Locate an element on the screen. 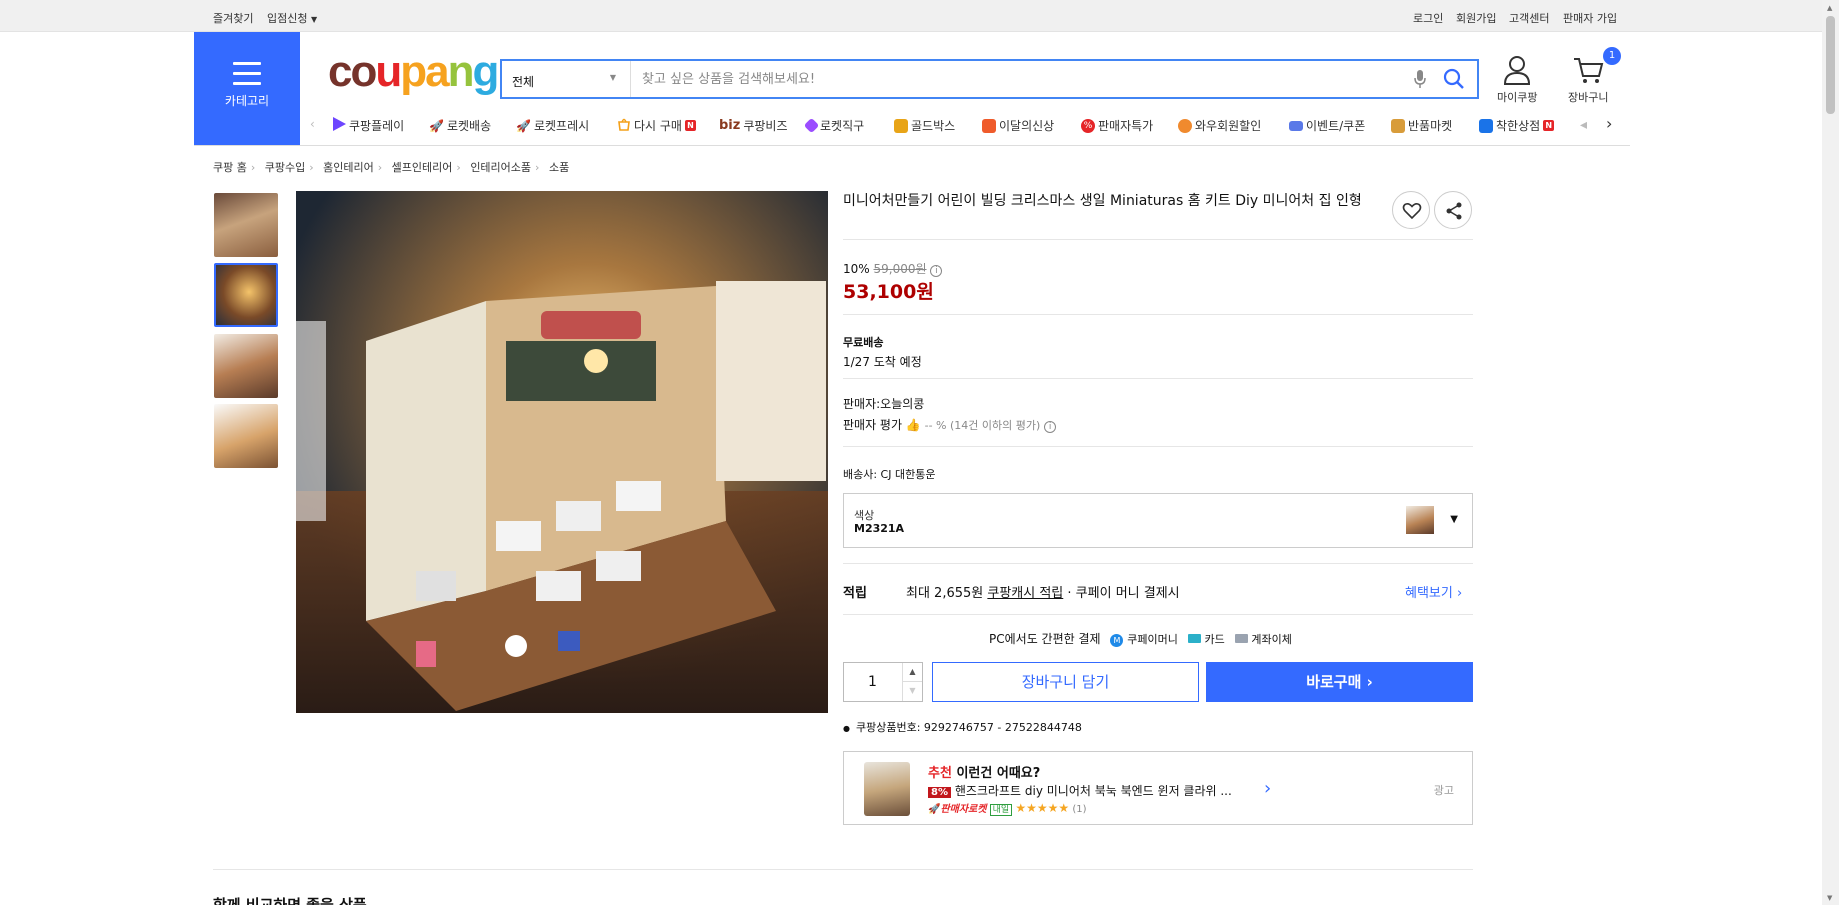 The image size is (1839, 905). buy-now-button: 바로구매 › is located at coordinates (1339, 682).